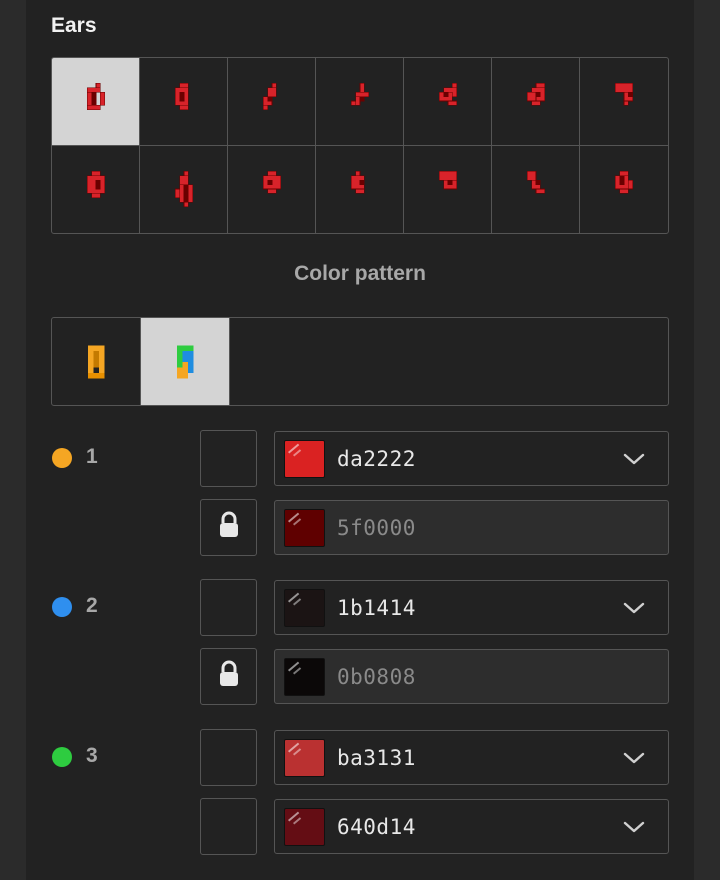  I want to click on color-hex-value: ba3131, so click(376, 757).